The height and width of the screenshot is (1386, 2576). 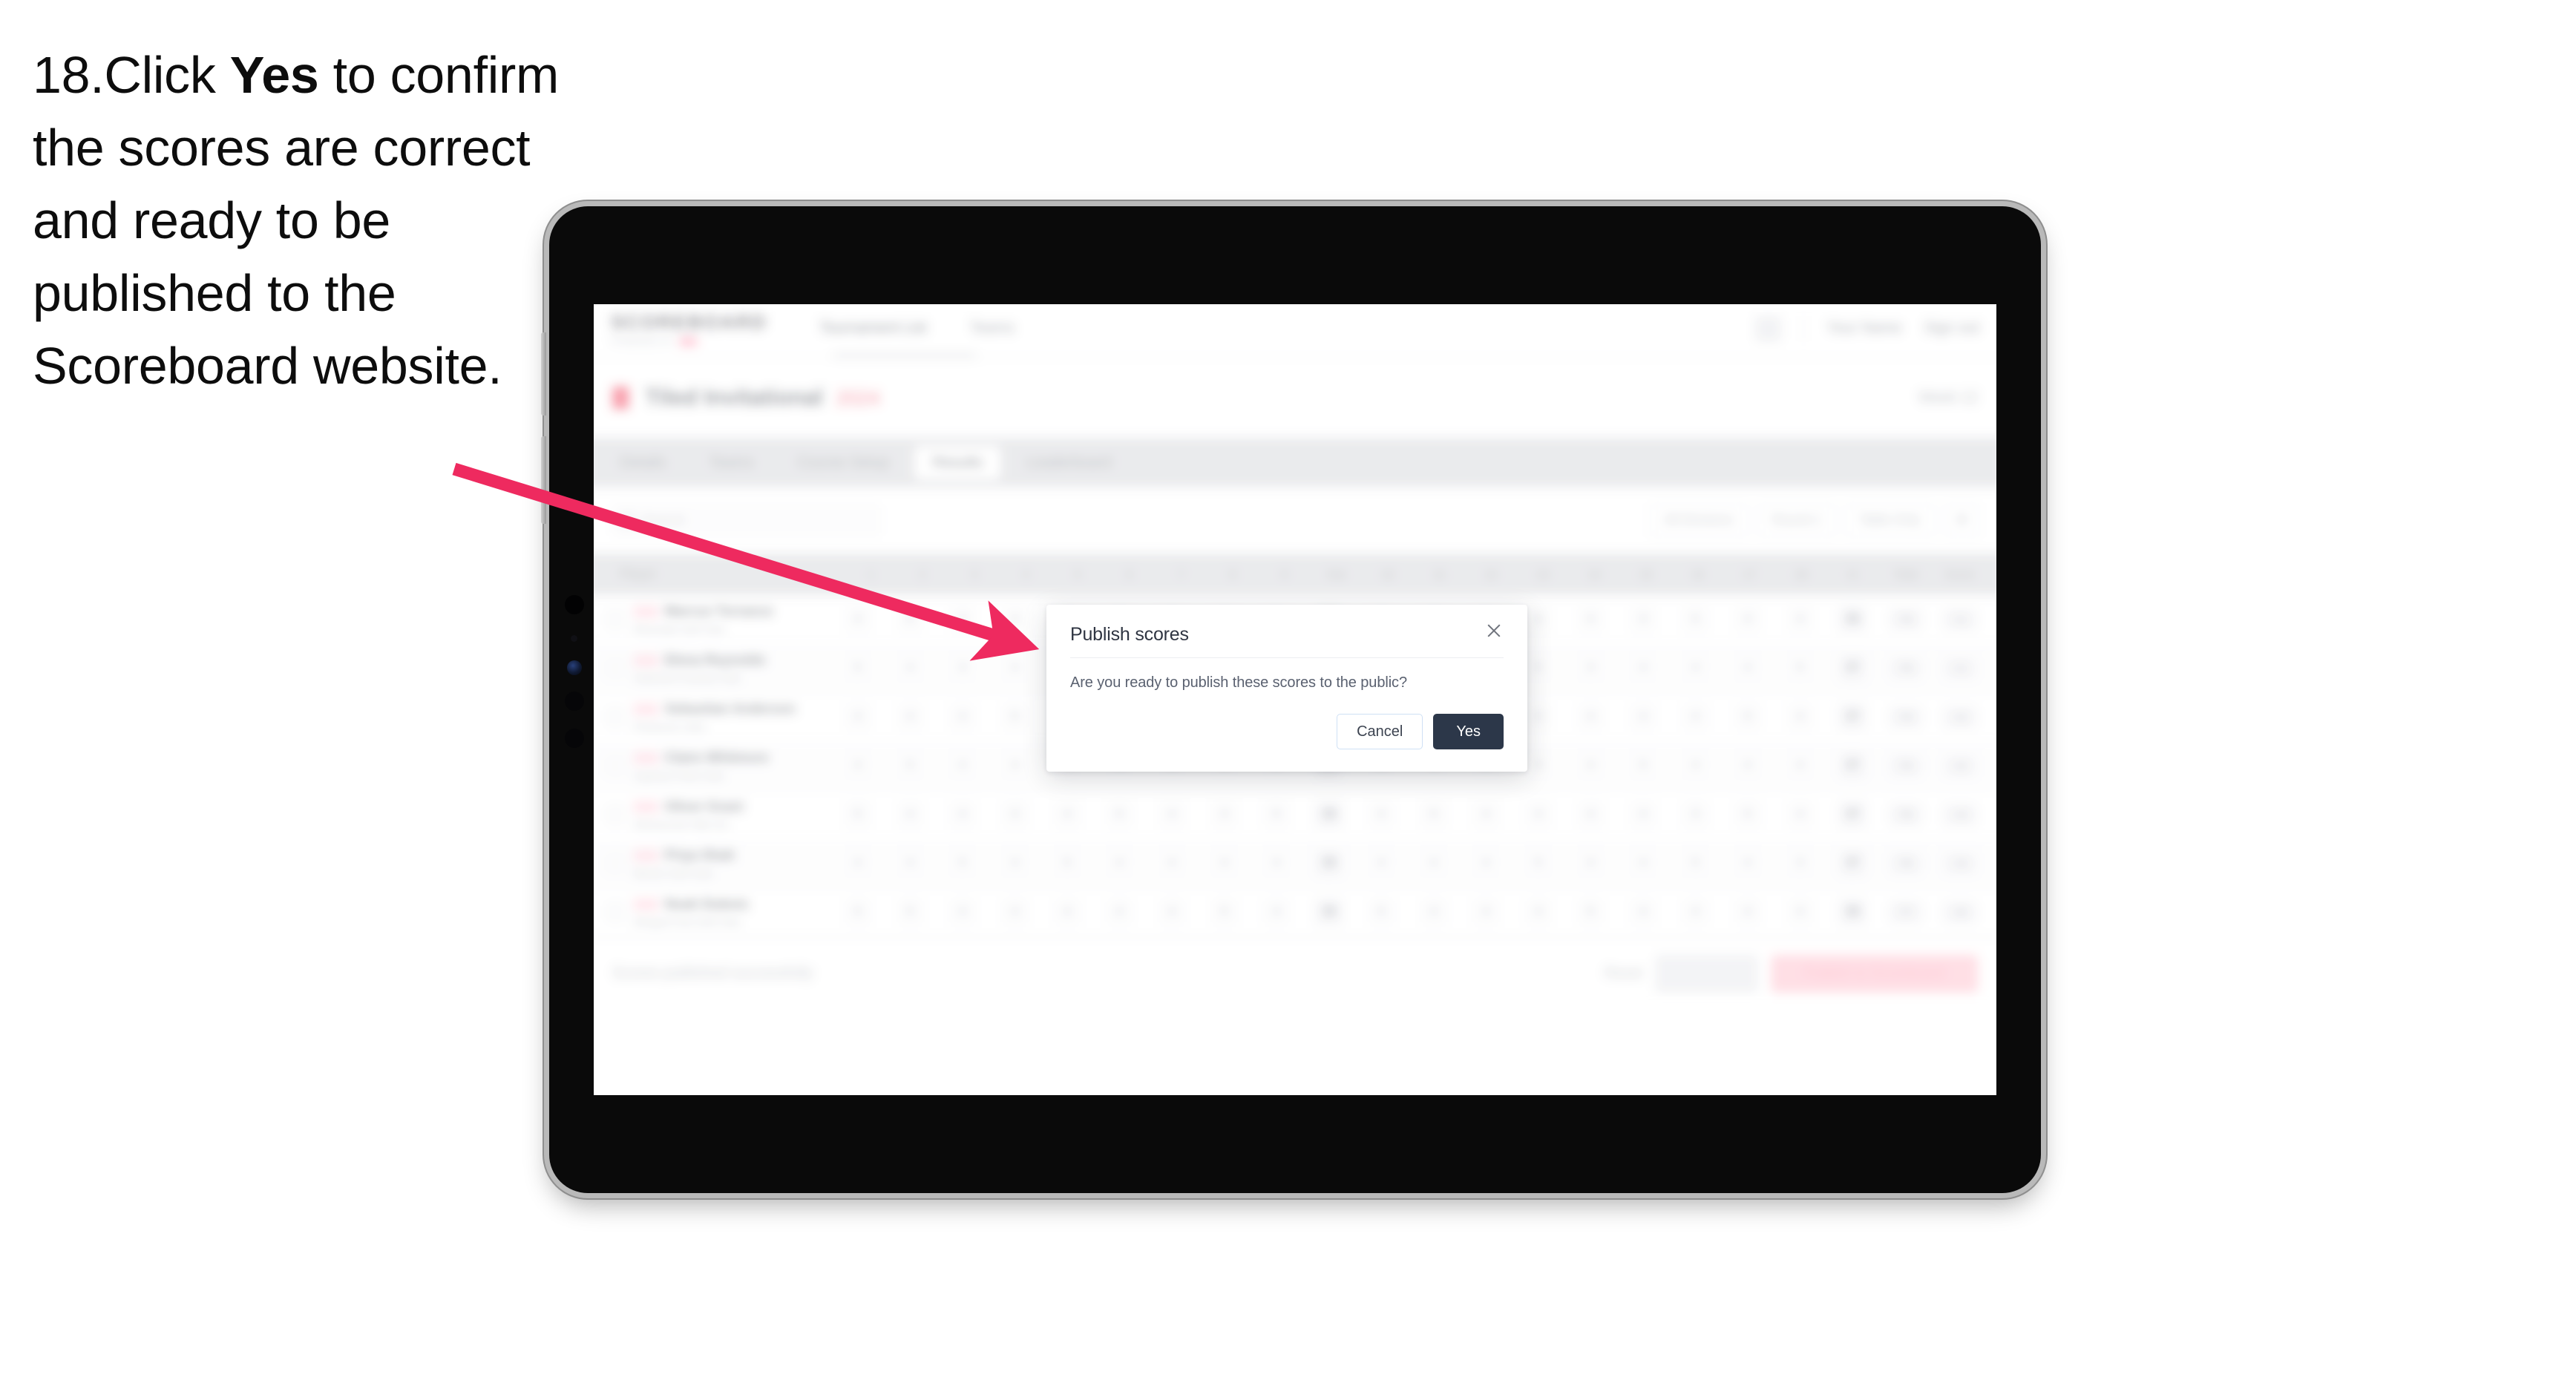 I want to click on caption-text-part1: Click, so click(x=167, y=75).